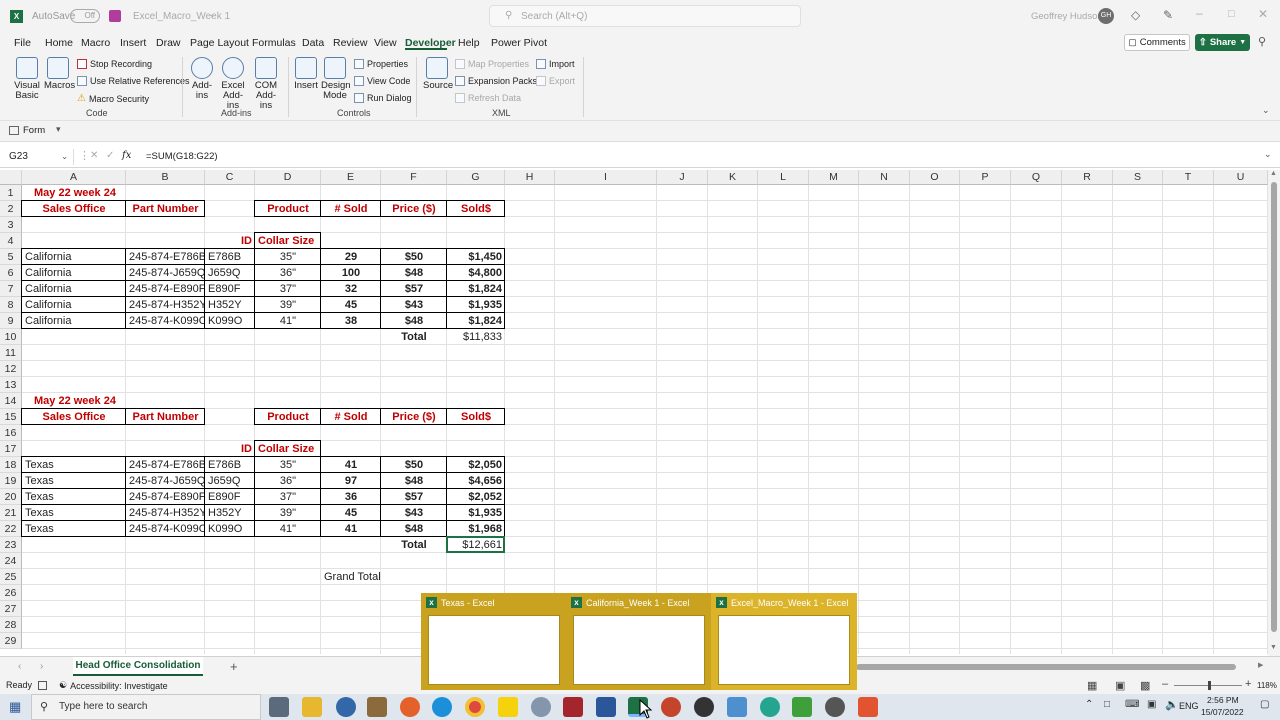 Image resolution: width=1280 pixels, height=720 pixels. I want to click on tab-review: Review, so click(350, 43).